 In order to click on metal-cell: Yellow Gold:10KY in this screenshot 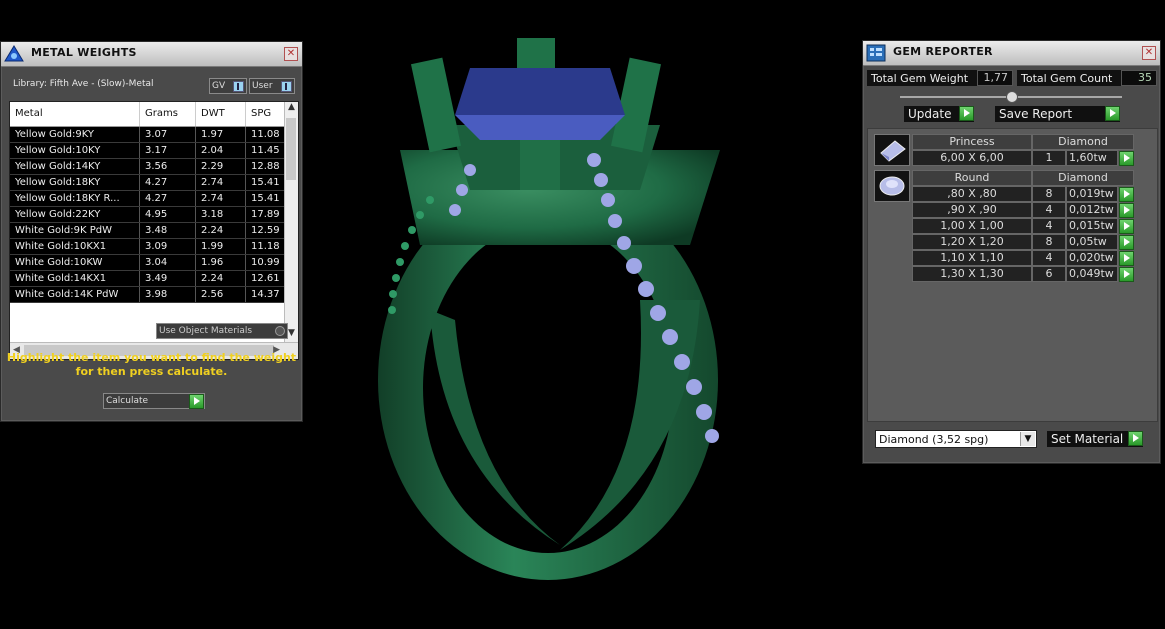, I will do `click(75, 150)`.